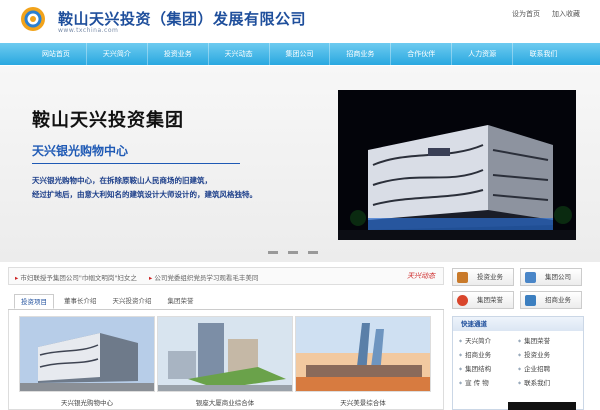  What do you see at coordinates (462, 277) in the screenshot?
I see `briefcase-icon` at bounding box center [462, 277].